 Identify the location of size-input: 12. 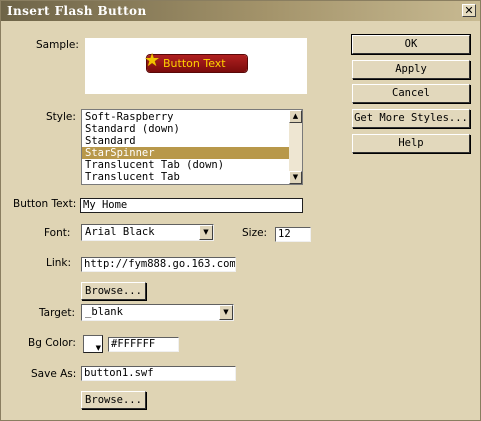
(293, 234).